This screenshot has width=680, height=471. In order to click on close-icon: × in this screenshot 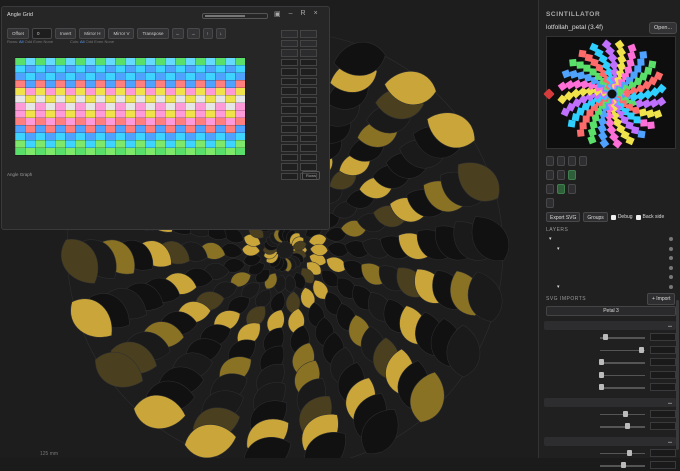, I will do `click(316, 14)`.